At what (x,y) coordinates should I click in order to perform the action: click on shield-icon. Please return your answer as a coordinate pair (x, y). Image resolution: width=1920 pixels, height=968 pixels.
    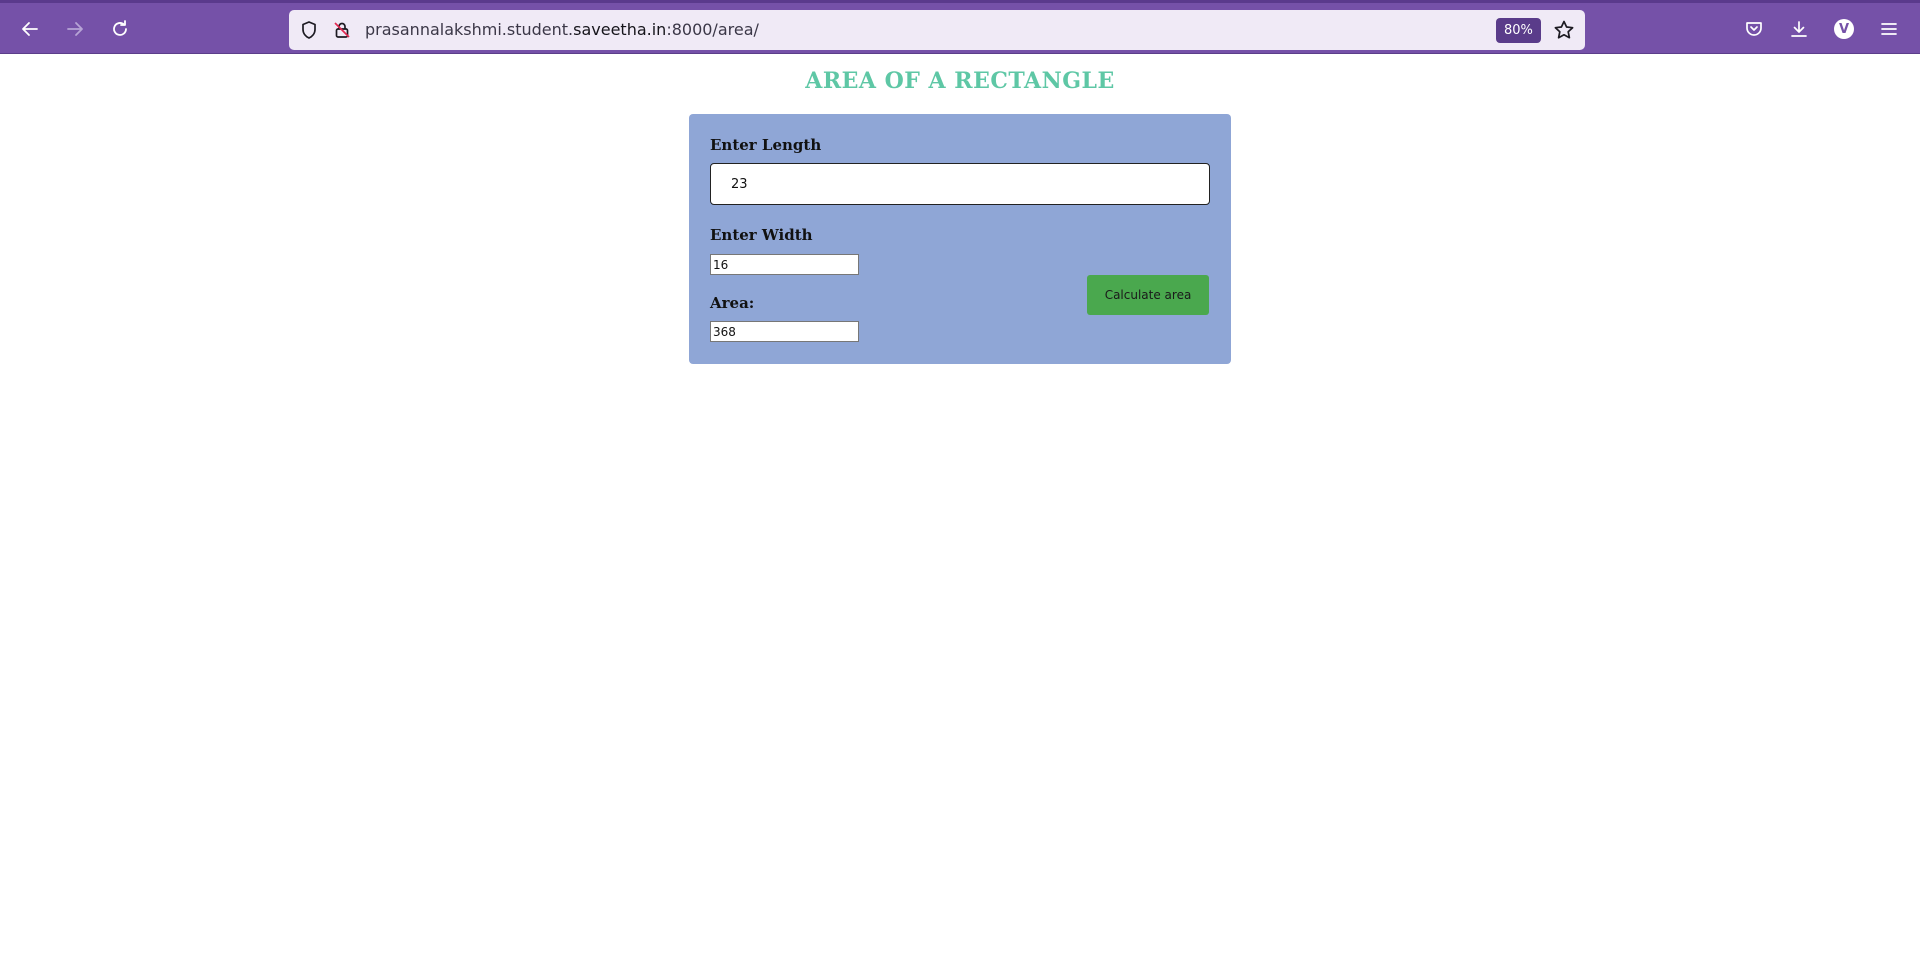
    Looking at the image, I should click on (309, 30).